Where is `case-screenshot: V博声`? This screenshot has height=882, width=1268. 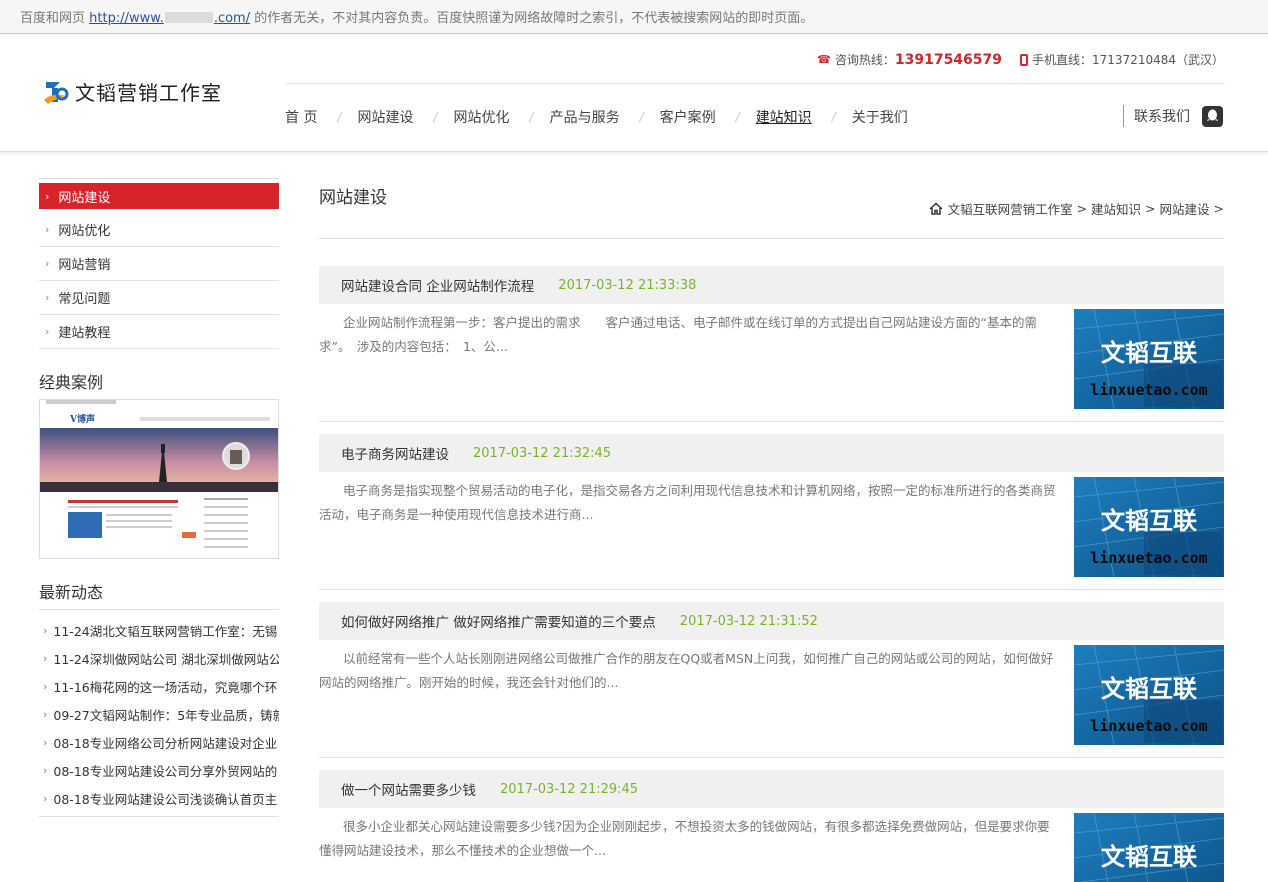 case-screenshot: V博声 is located at coordinates (159, 479).